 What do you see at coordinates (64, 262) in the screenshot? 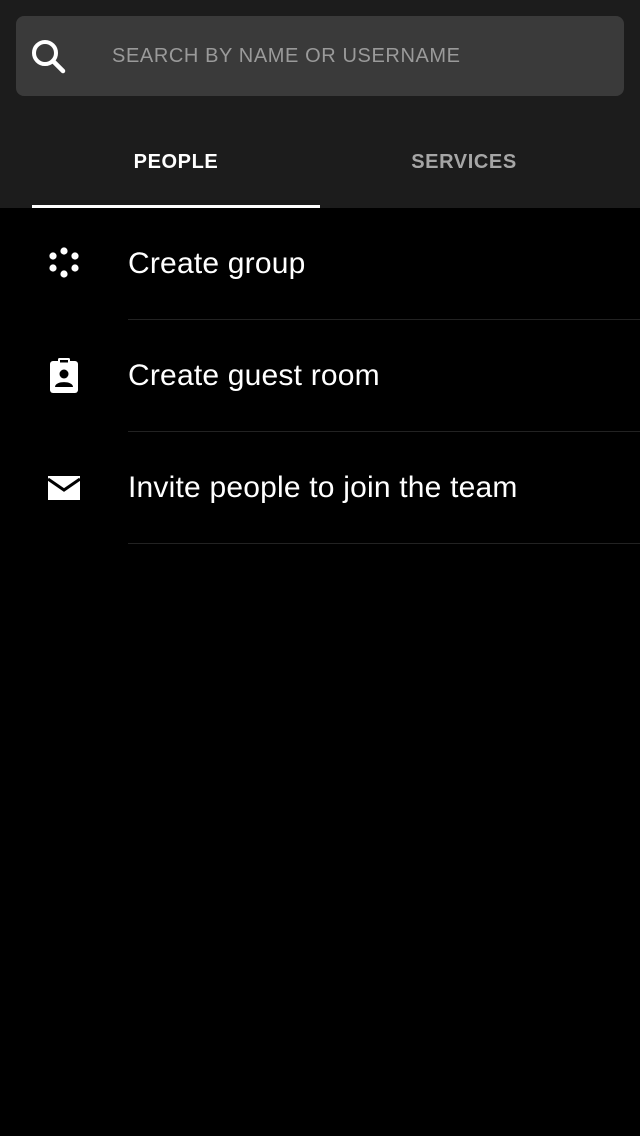
I see `group-dots-icon` at bounding box center [64, 262].